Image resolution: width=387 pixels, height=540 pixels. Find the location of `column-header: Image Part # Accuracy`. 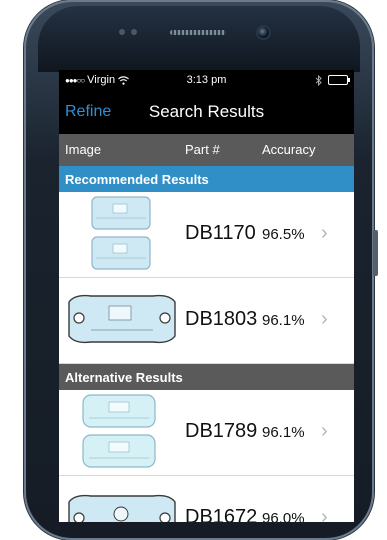

column-header: Image Part # Accuracy is located at coordinates (206, 150).